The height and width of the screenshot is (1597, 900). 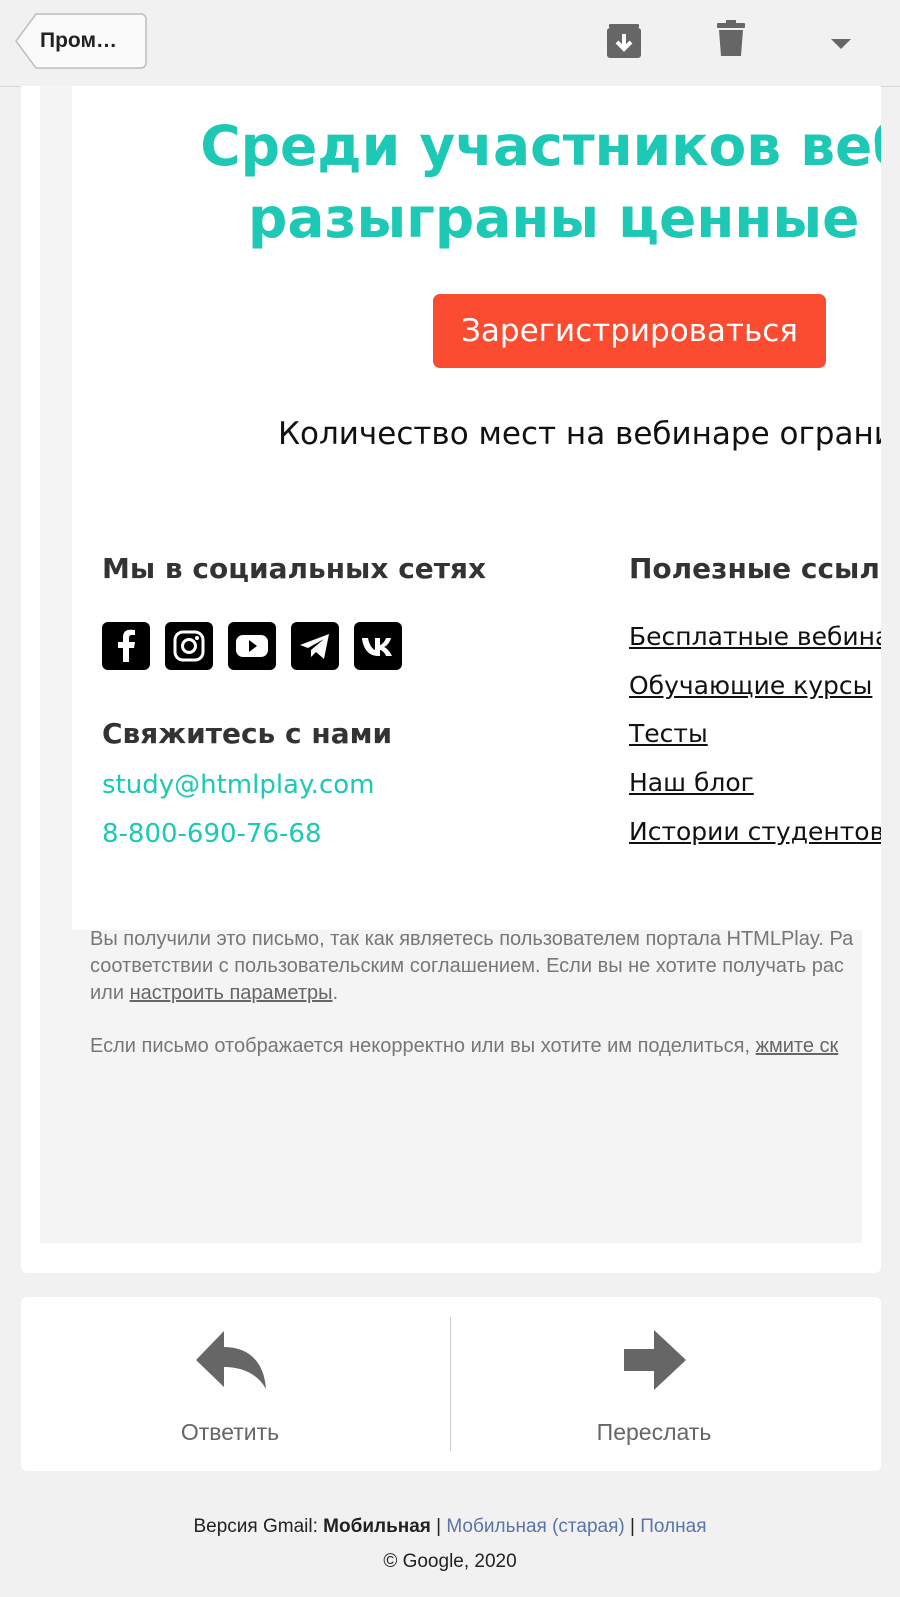 What do you see at coordinates (230, 1432) in the screenshot?
I see `reply-label: Ответить` at bounding box center [230, 1432].